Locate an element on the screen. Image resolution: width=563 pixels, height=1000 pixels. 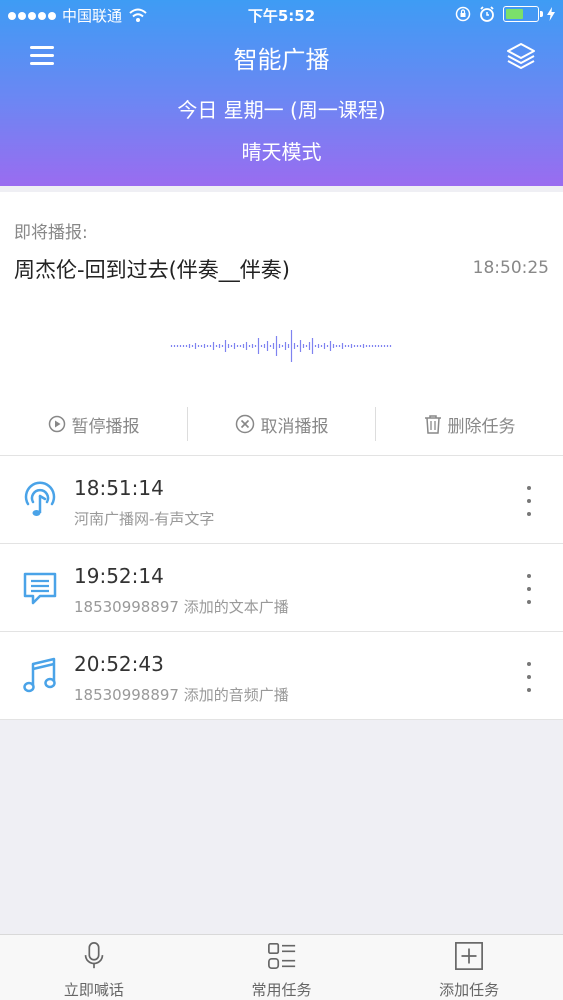
task-row: 19:52:14 18530998897 添加的文本广播 is located at coordinates (281, 588).